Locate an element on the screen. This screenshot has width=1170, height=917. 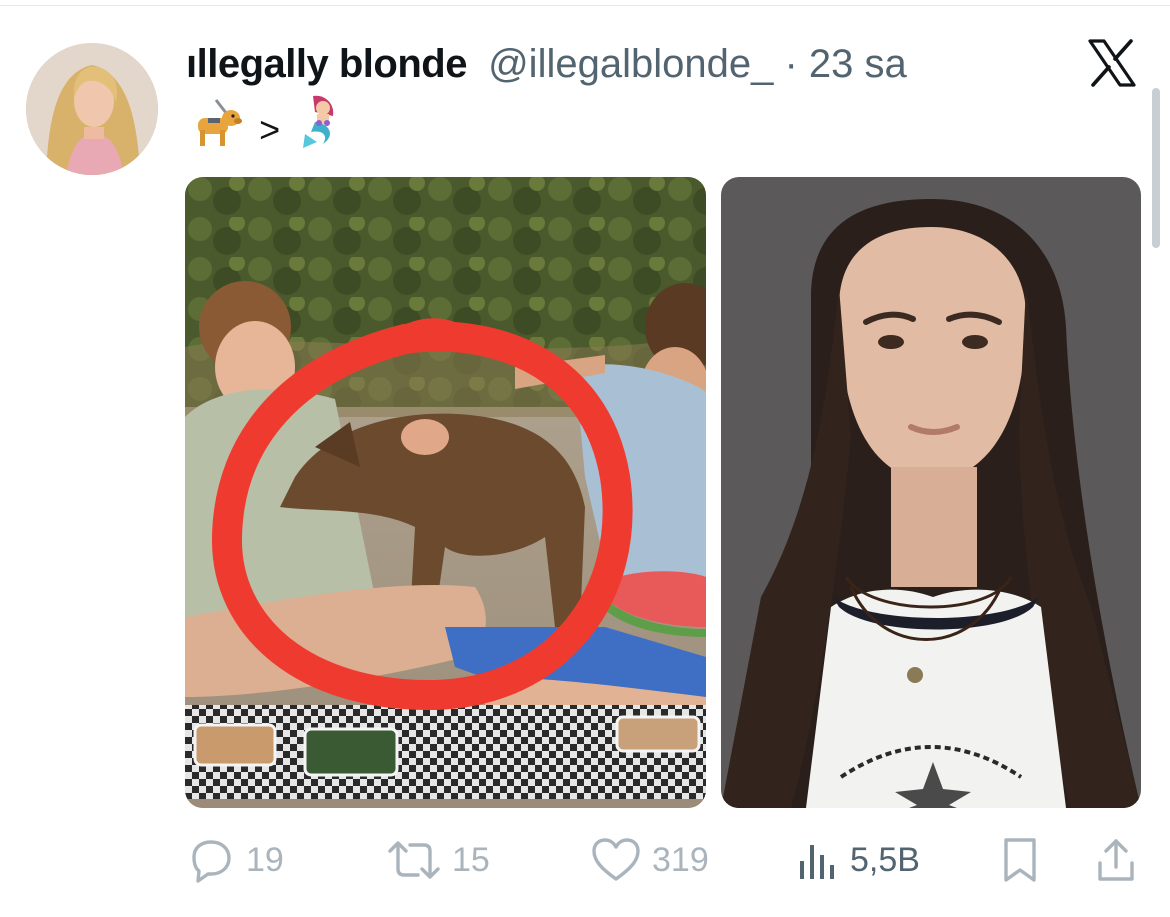
reply-button: 19 is located at coordinates (235, 860).